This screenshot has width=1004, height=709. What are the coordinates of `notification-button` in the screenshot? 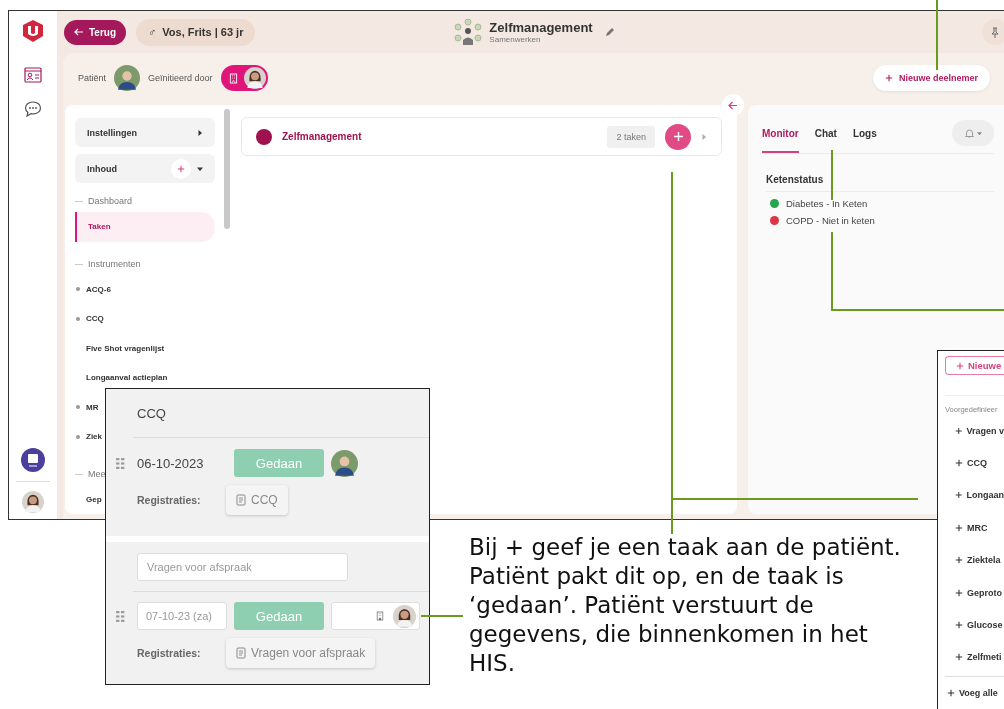 It's located at (973, 133).